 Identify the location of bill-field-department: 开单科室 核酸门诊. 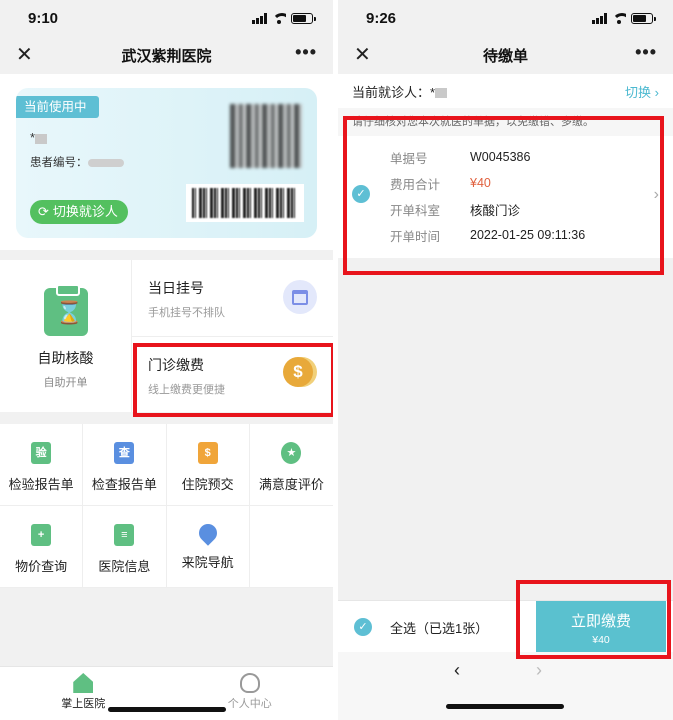
(487, 209).